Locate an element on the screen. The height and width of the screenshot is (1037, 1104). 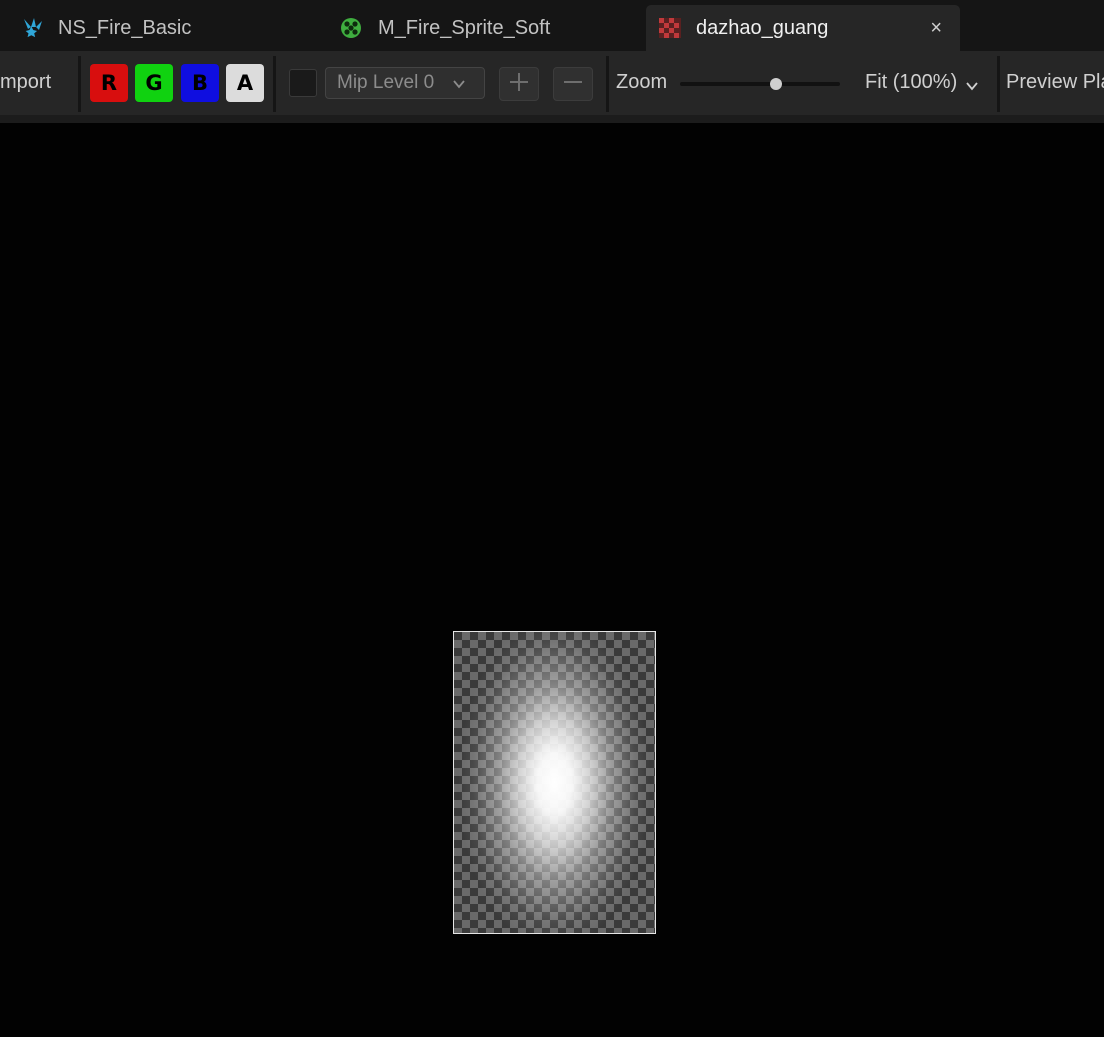
material-icon is located at coordinates (353, 28).